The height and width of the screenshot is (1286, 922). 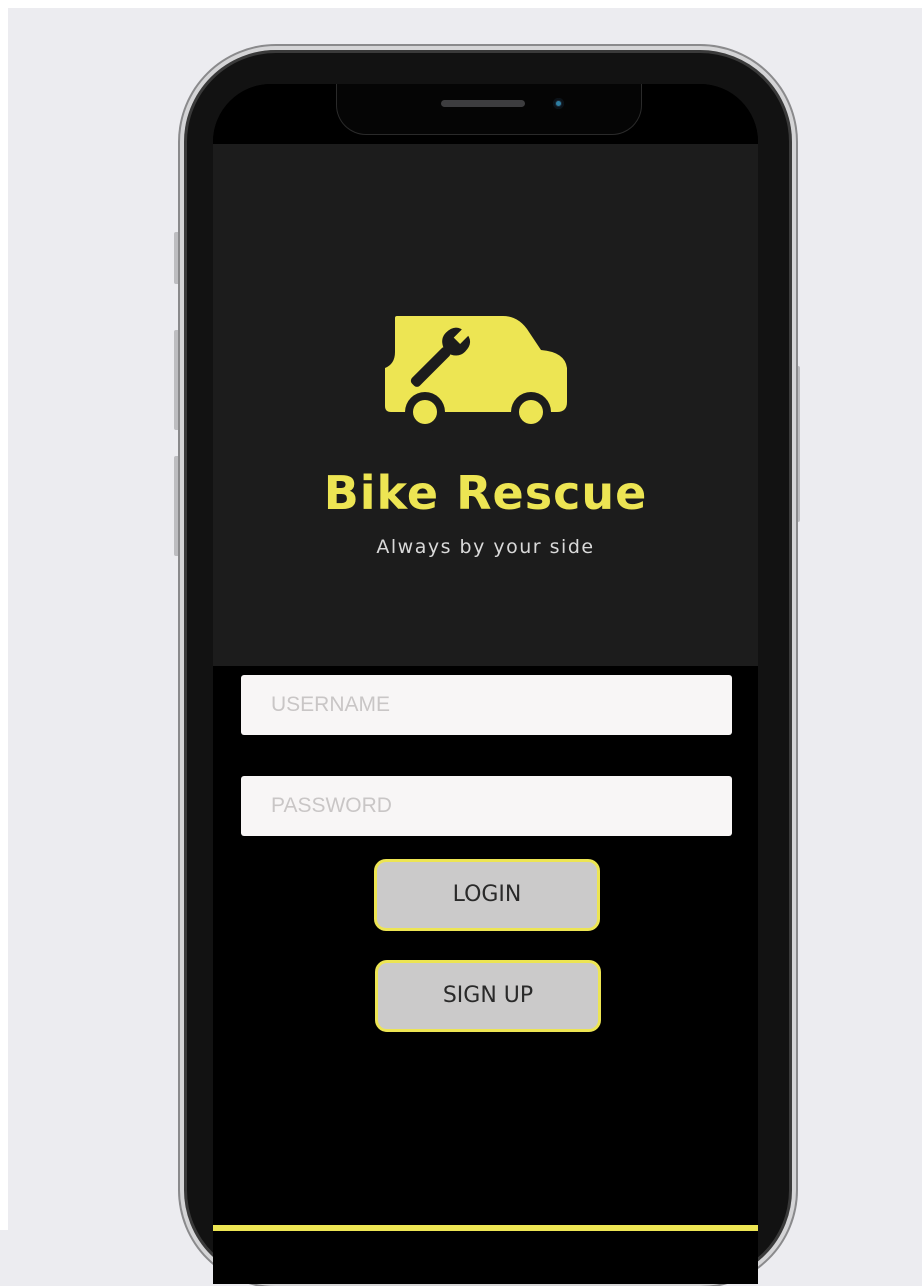 I want to click on password-field, so click(x=486, y=806).